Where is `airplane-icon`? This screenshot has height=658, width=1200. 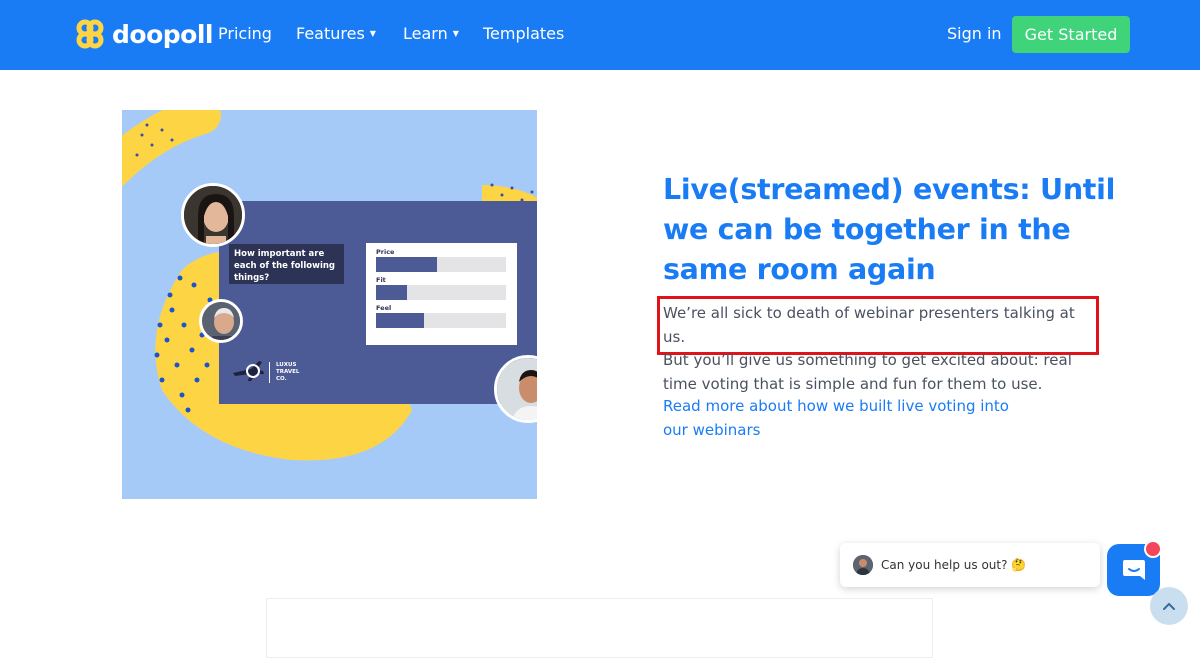 airplane-icon is located at coordinates (248, 371).